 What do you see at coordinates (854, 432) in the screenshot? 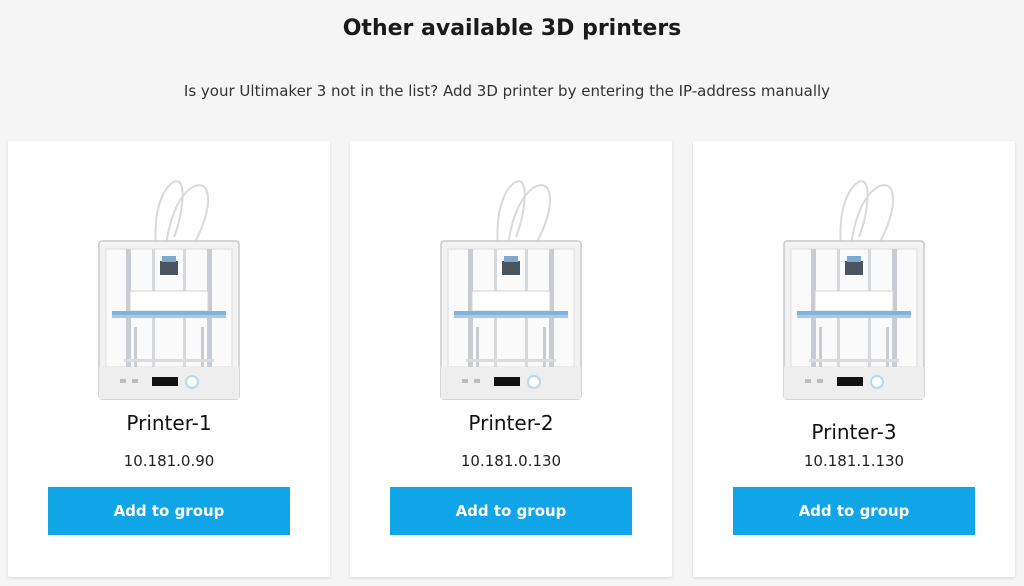
I see `printer-name: Printer-3` at bounding box center [854, 432].